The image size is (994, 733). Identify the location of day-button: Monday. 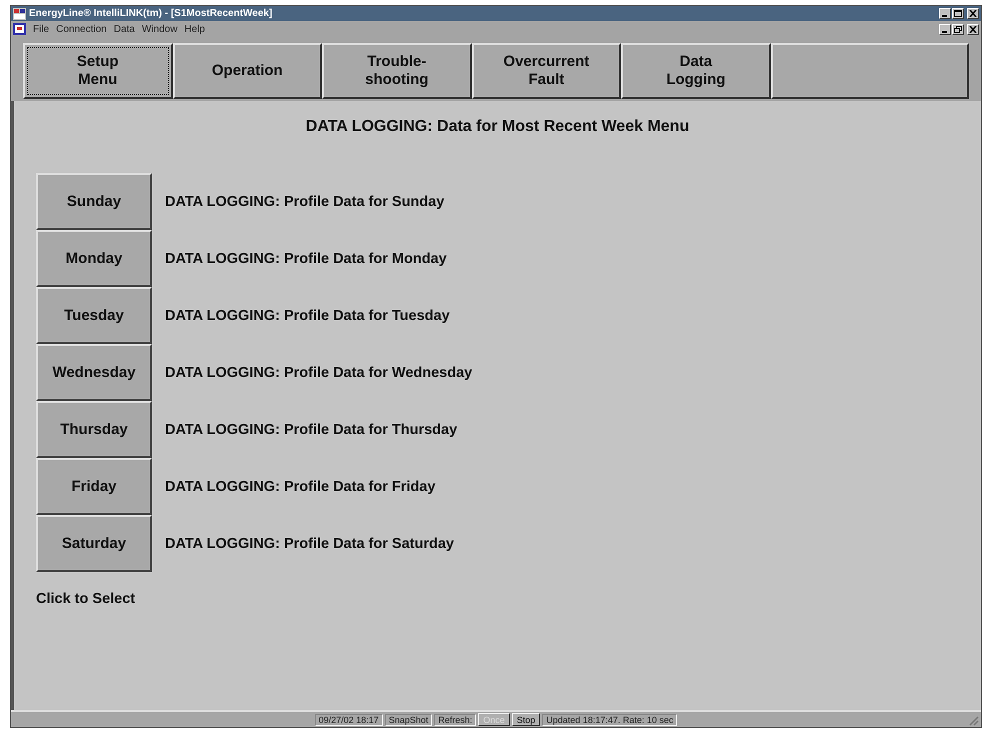
(94, 258).